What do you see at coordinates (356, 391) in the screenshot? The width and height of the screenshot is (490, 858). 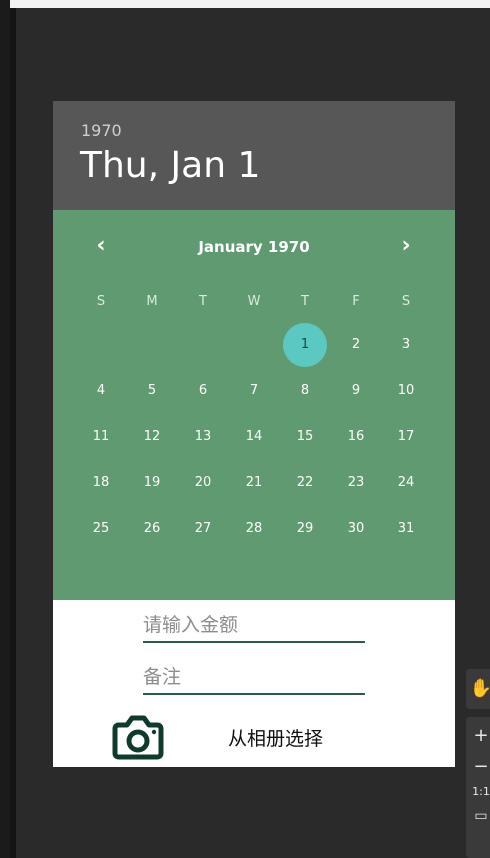 I see `day-cell: 9` at bounding box center [356, 391].